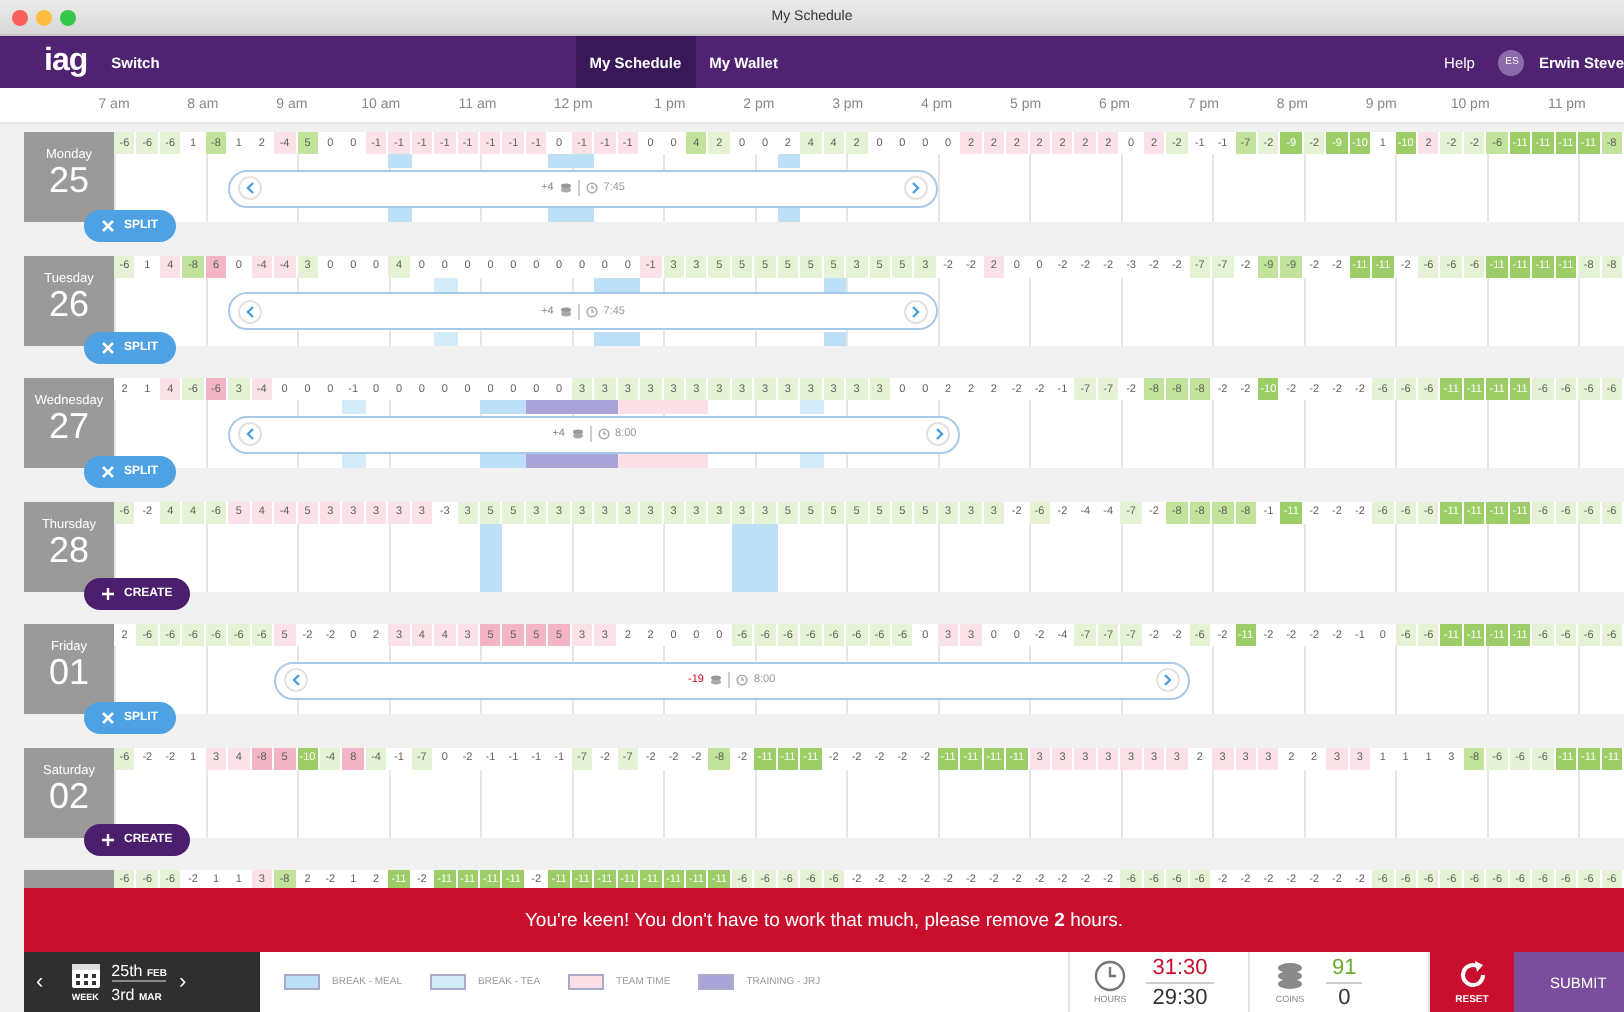 The height and width of the screenshot is (1012, 1624). Describe the element at coordinates (69, 879) in the screenshot. I see `date-card` at that location.